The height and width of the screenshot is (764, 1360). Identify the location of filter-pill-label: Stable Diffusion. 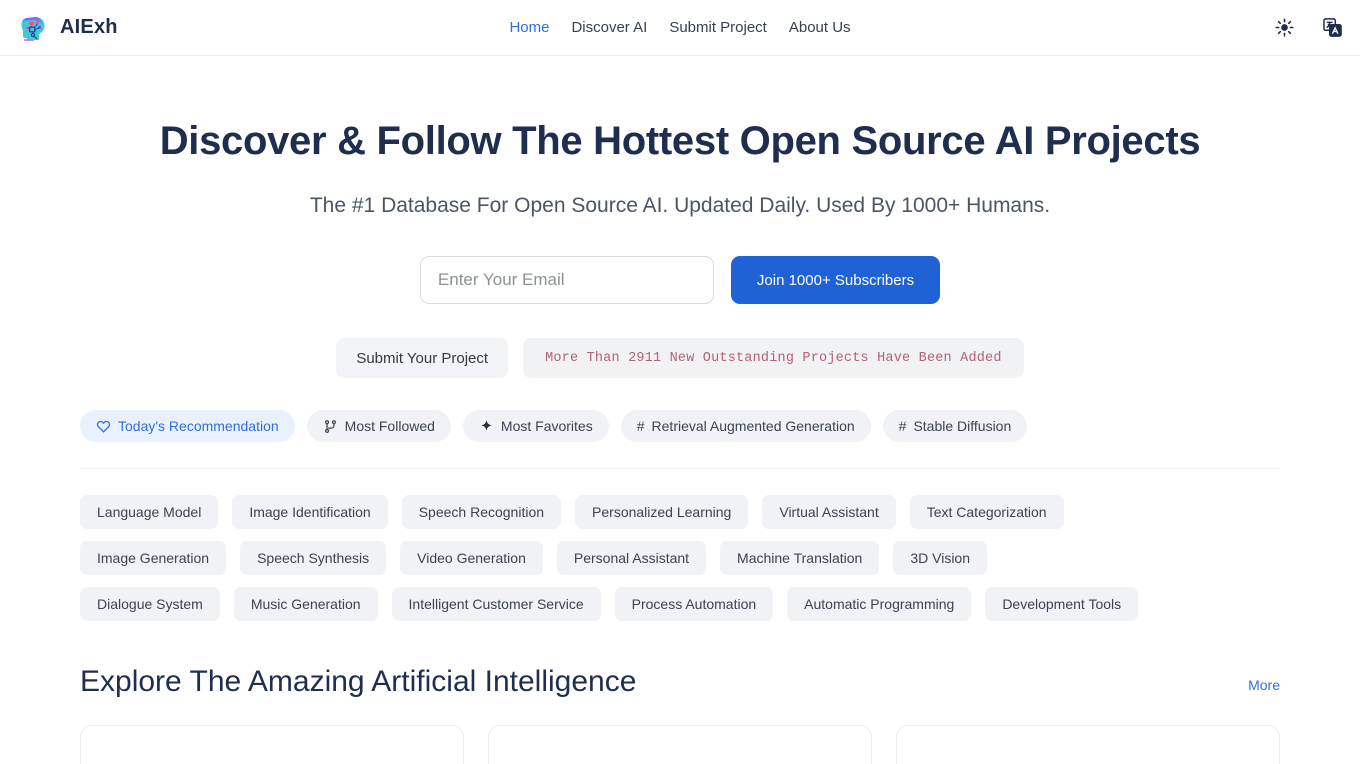
(962, 426).